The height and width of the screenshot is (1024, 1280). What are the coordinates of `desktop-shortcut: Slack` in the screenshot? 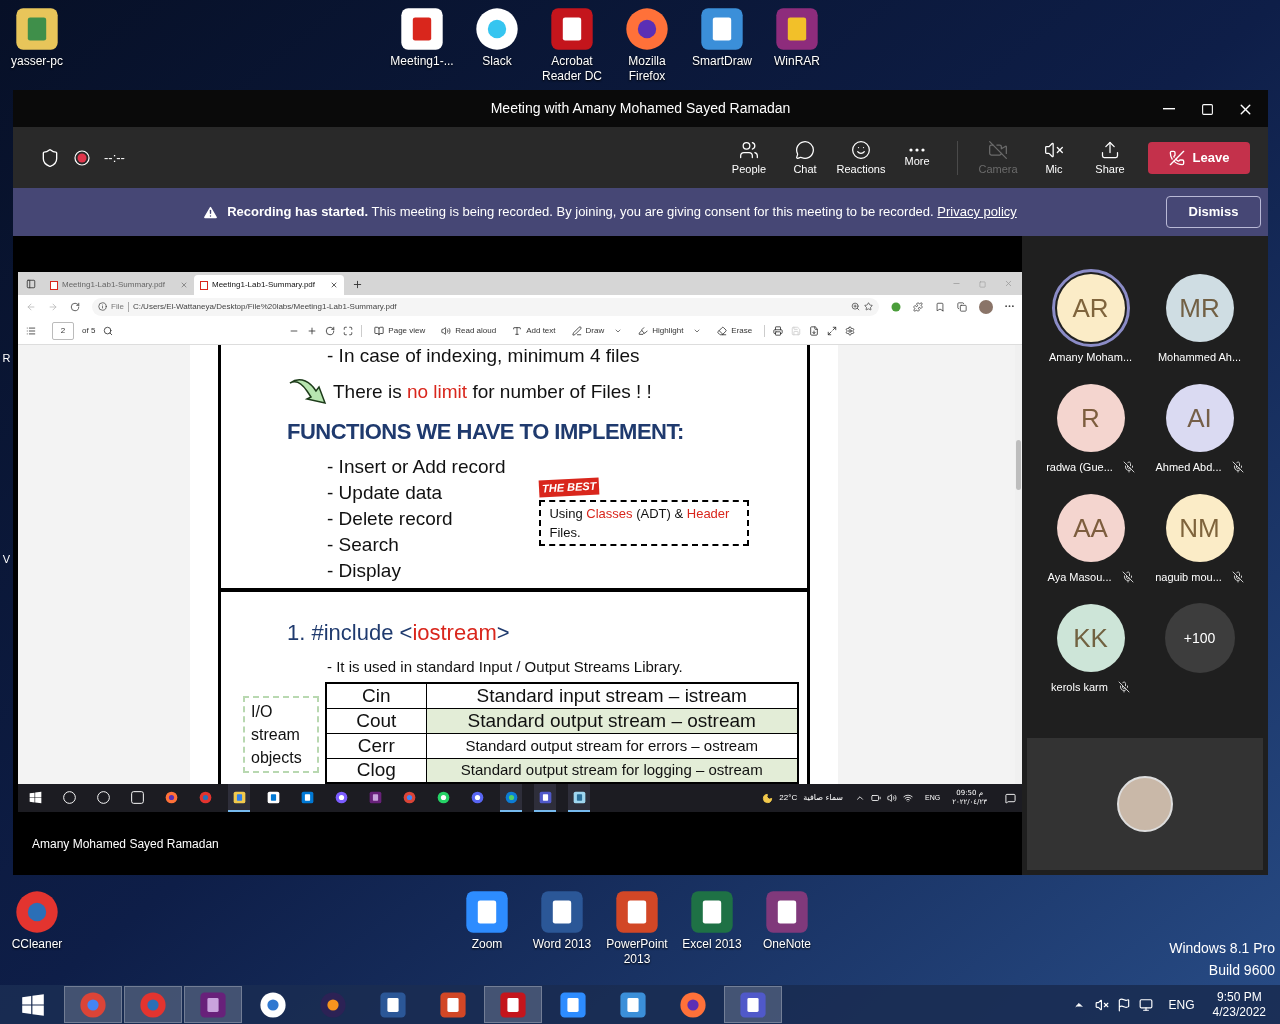 It's located at (497, 45).